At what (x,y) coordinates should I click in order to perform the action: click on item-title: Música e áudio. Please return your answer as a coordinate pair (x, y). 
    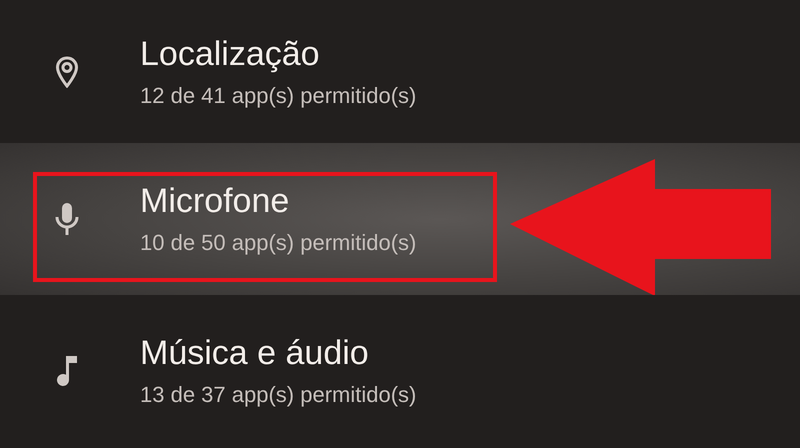
    Looking at the image, I should click on (255, 353).